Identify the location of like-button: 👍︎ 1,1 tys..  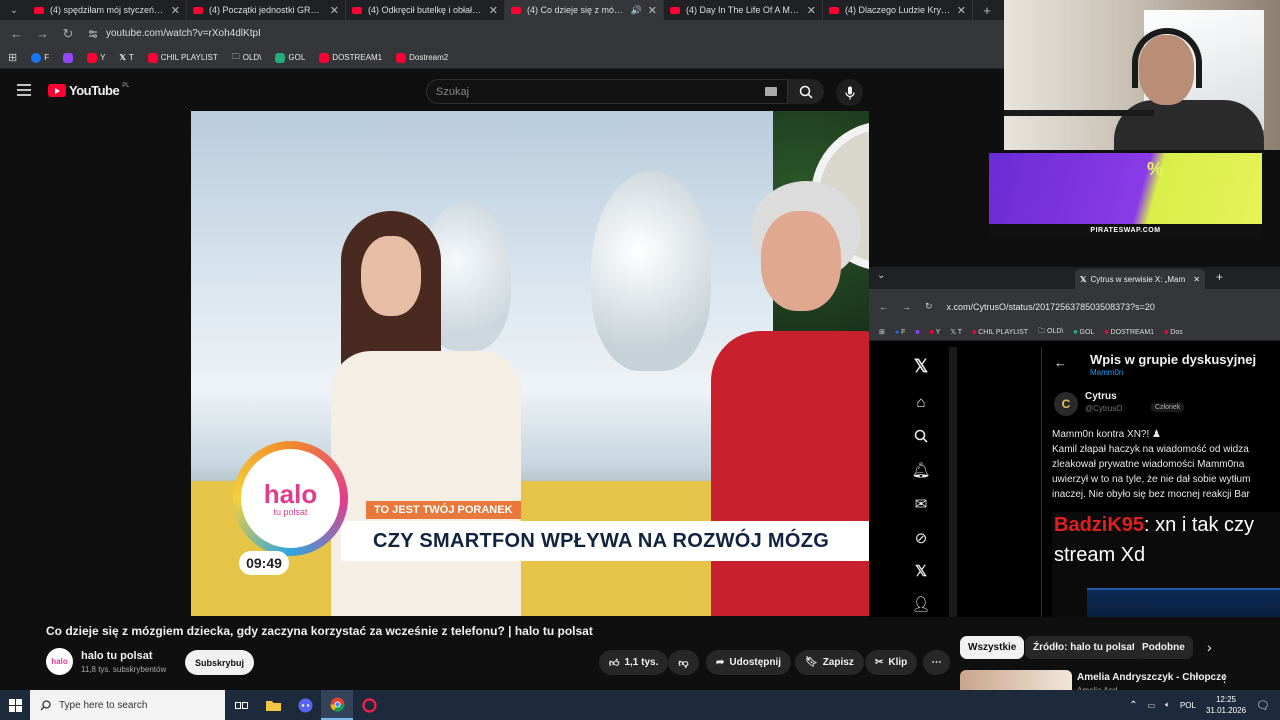
(634, 662).